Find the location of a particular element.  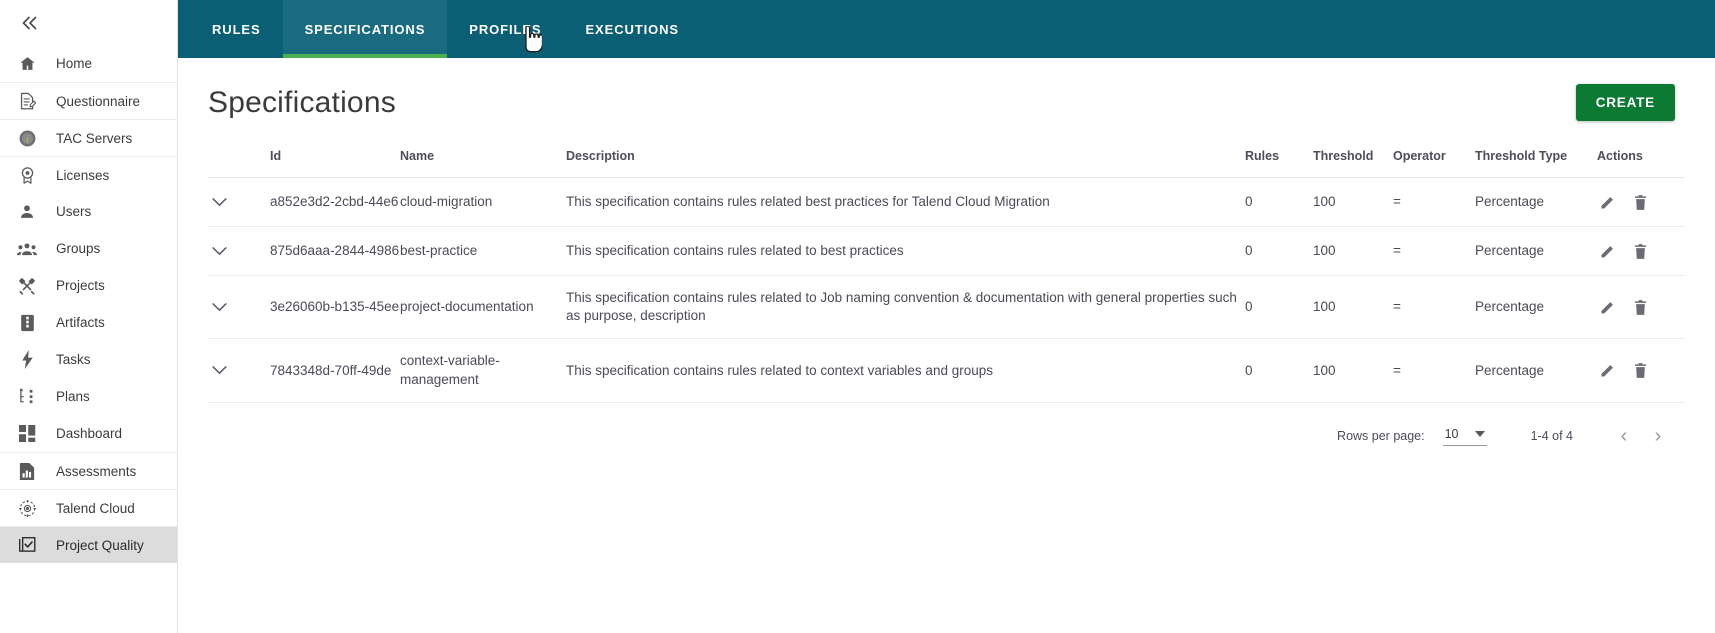

header-description: Description is located at coordinates (905, 163).